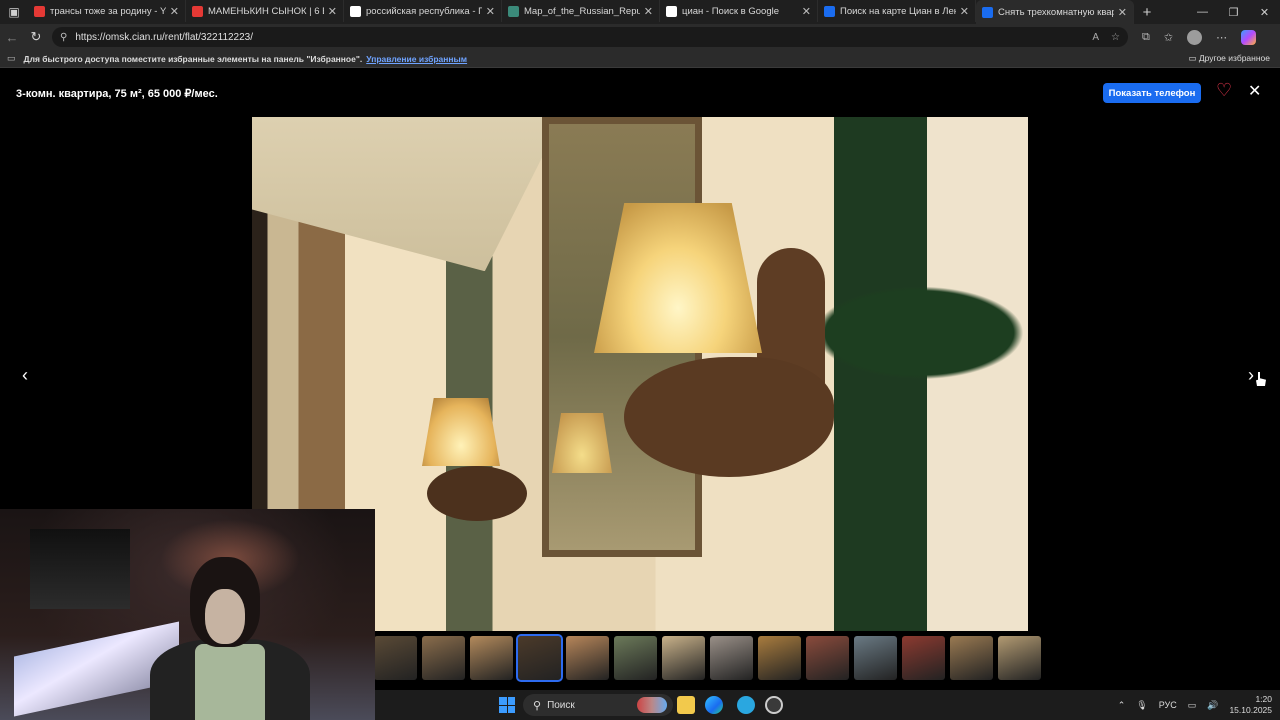 This screenshot has height=720, width=1280. What do you see at coordinates (731, 11) in the screenshot?
I see `tab-title: циан - Поиск в Google` at bounding box center [731, 11].